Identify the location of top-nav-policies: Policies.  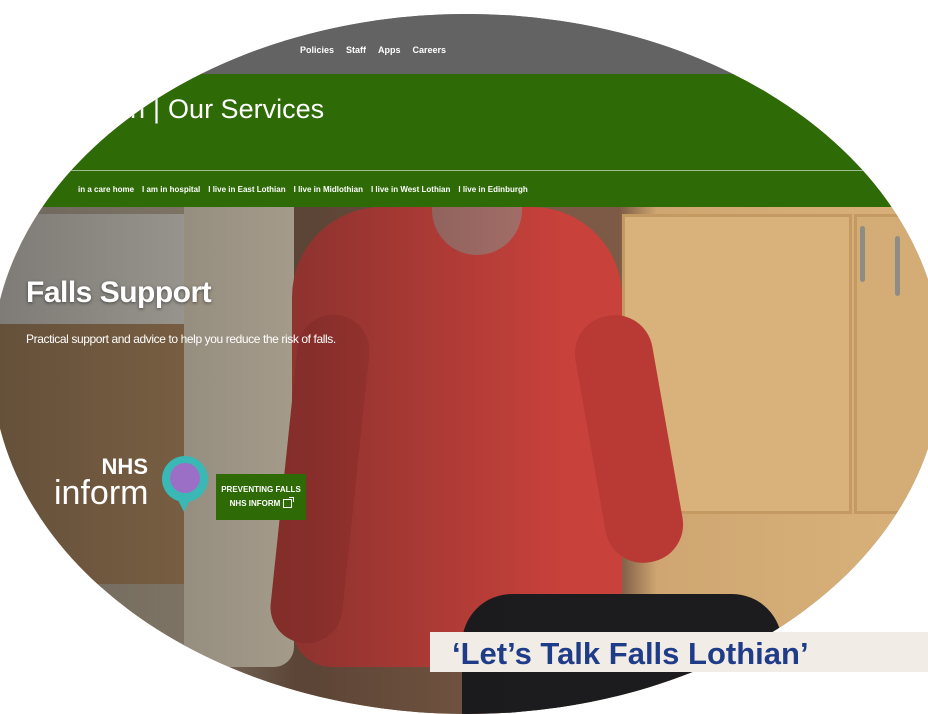
(317, 50).